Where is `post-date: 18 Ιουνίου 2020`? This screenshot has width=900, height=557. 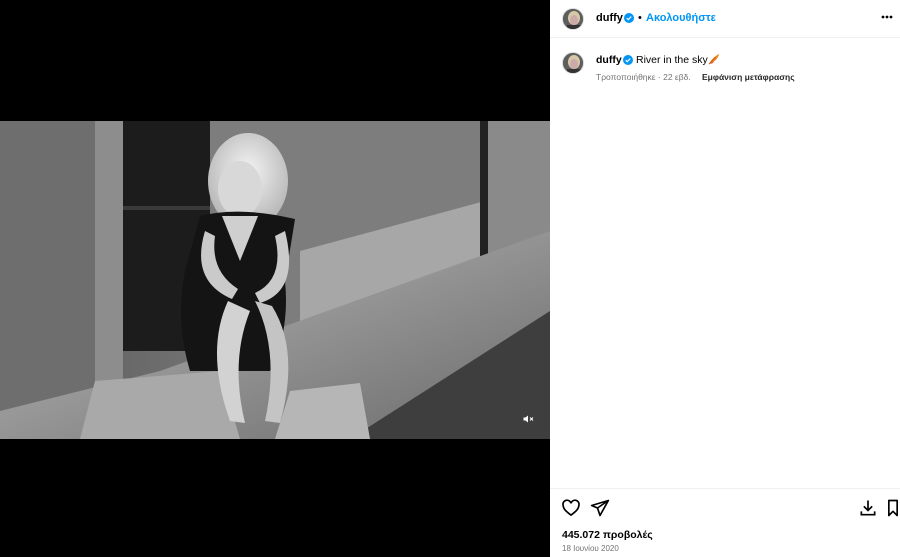 post-date: 18 Ιουνίου 2020 is located at coordinates (590, 548).